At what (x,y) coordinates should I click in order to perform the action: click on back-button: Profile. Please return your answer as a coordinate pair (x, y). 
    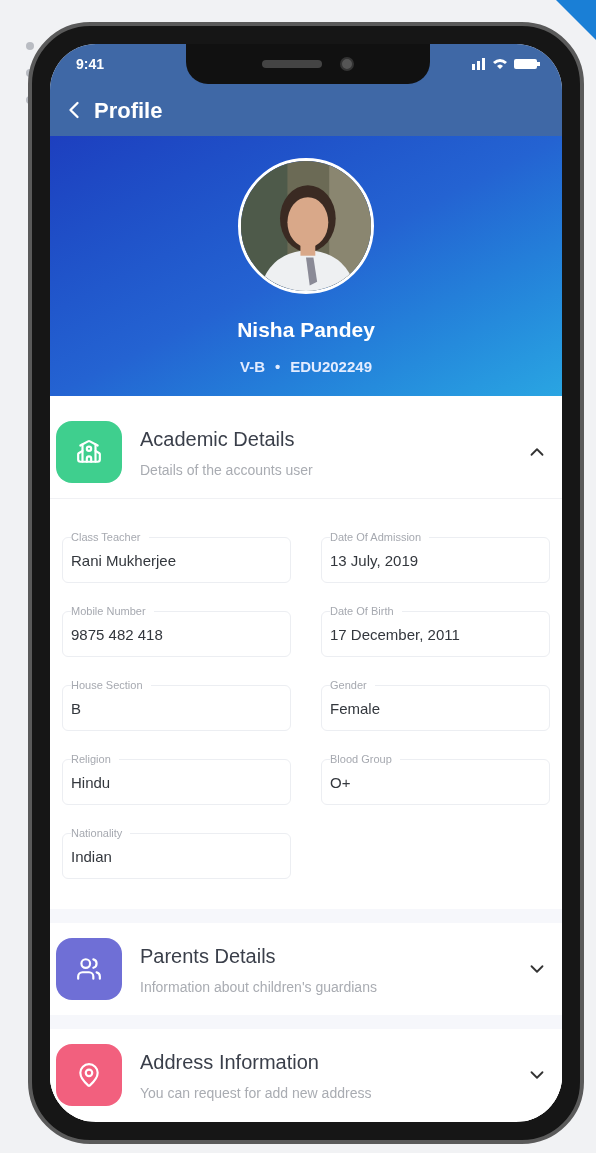
    Looking at the image, I should click on (111, 110).